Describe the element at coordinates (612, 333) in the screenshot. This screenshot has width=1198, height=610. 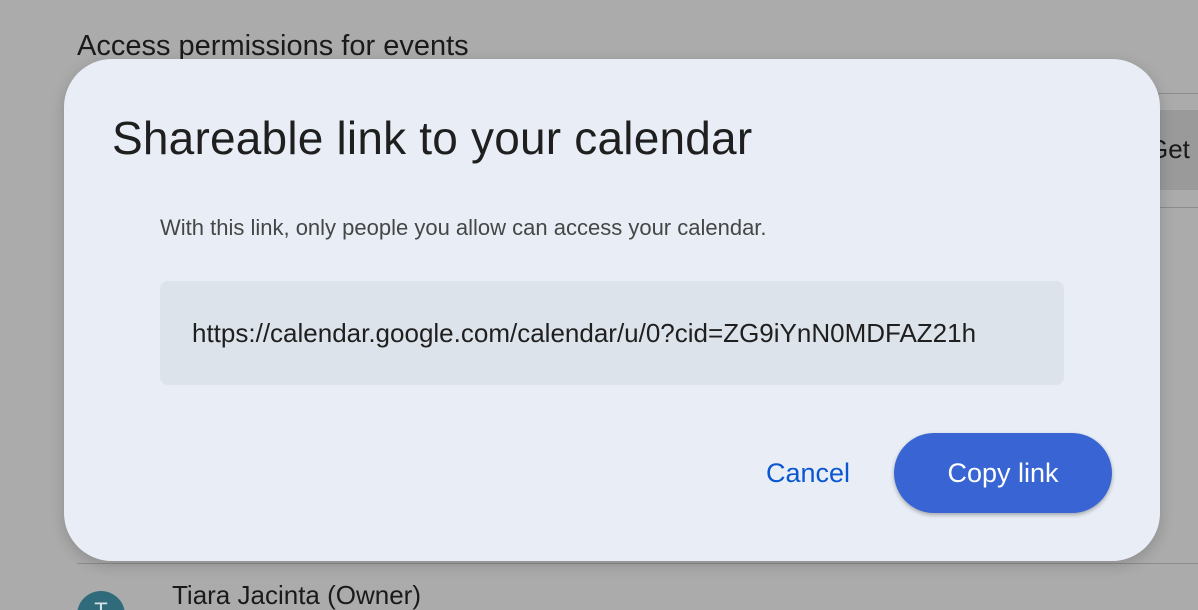
I see `shareable-link-field` at that location.